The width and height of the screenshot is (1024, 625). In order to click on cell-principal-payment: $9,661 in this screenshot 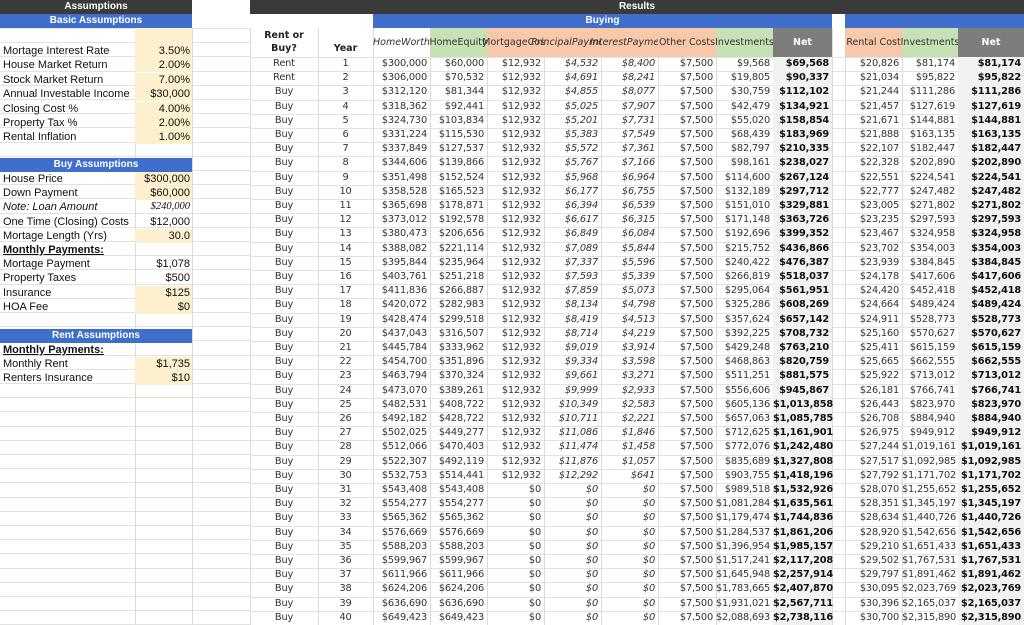, I will do `click(572, 376)`.